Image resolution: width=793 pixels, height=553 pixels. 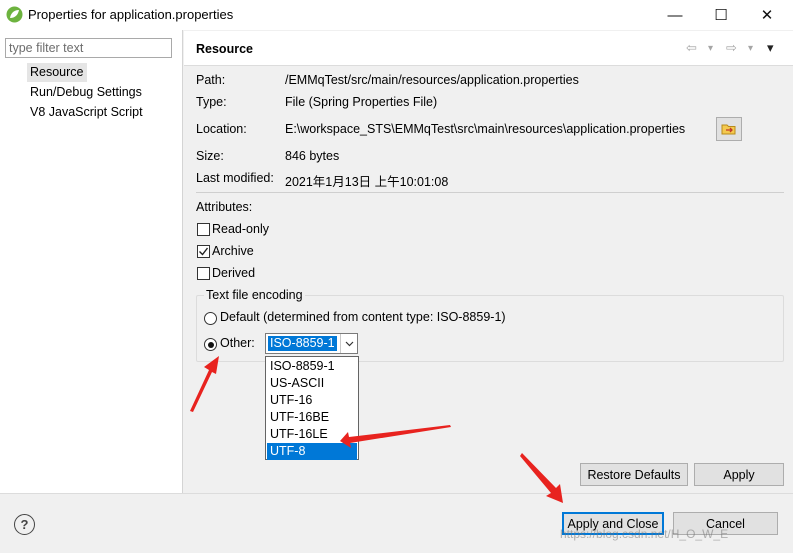 I want to click on location-label: Location:, so click(x=221, y=129).